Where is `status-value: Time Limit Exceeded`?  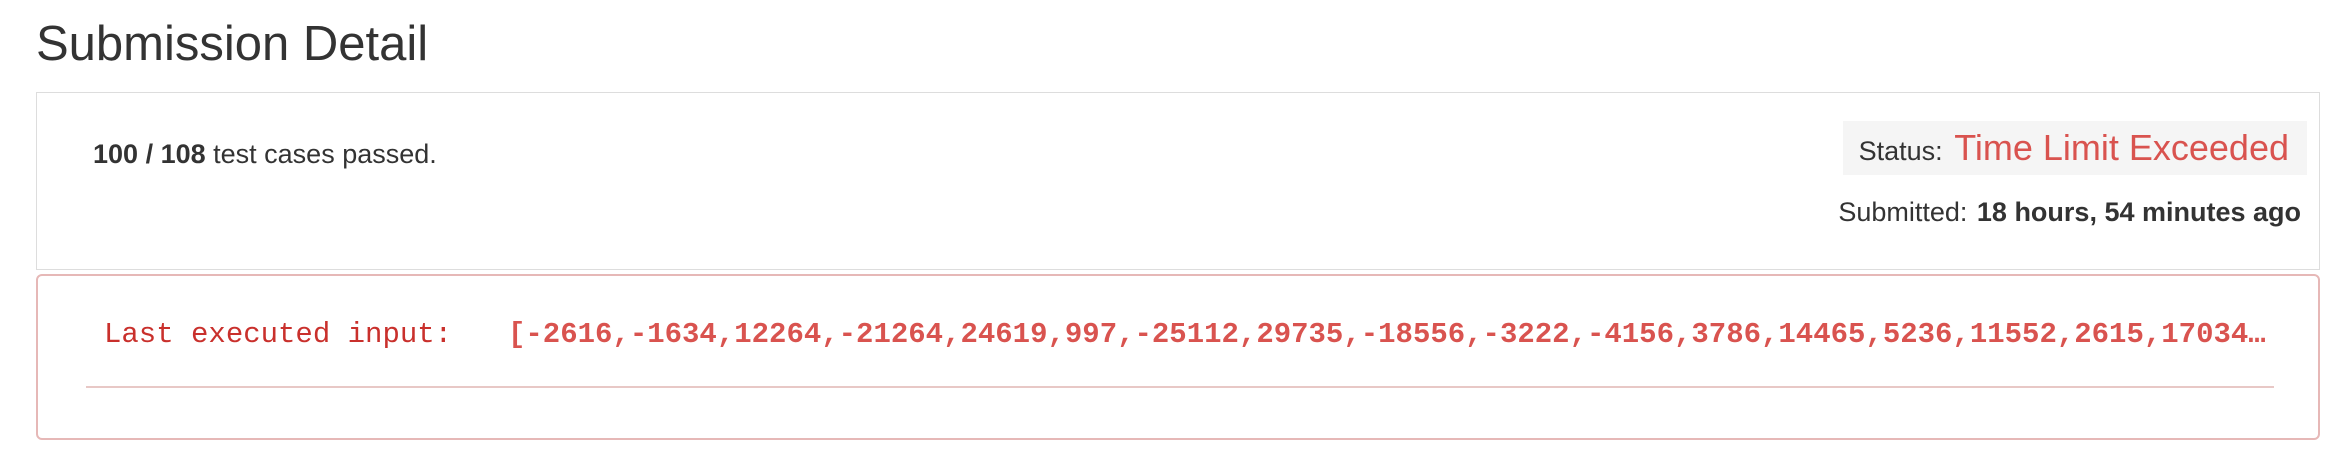
status-value: Time Limit Exceeded is located at coordinates (2121, 147).